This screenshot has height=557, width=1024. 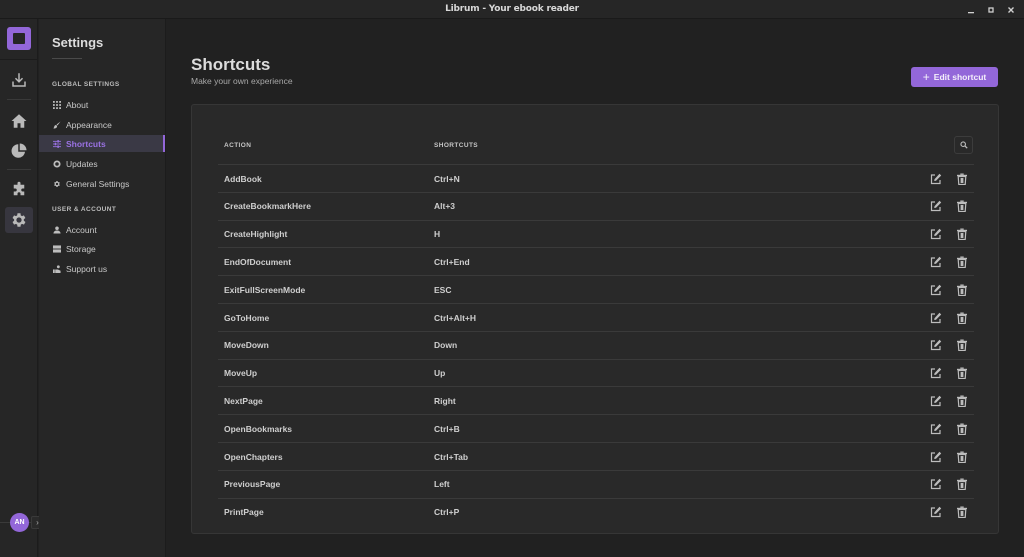 What do you see at coordinates (512, 9) in the screenshot?
I see `window-title: Librum - Your ebook reader` at bounding box center [512, 9].